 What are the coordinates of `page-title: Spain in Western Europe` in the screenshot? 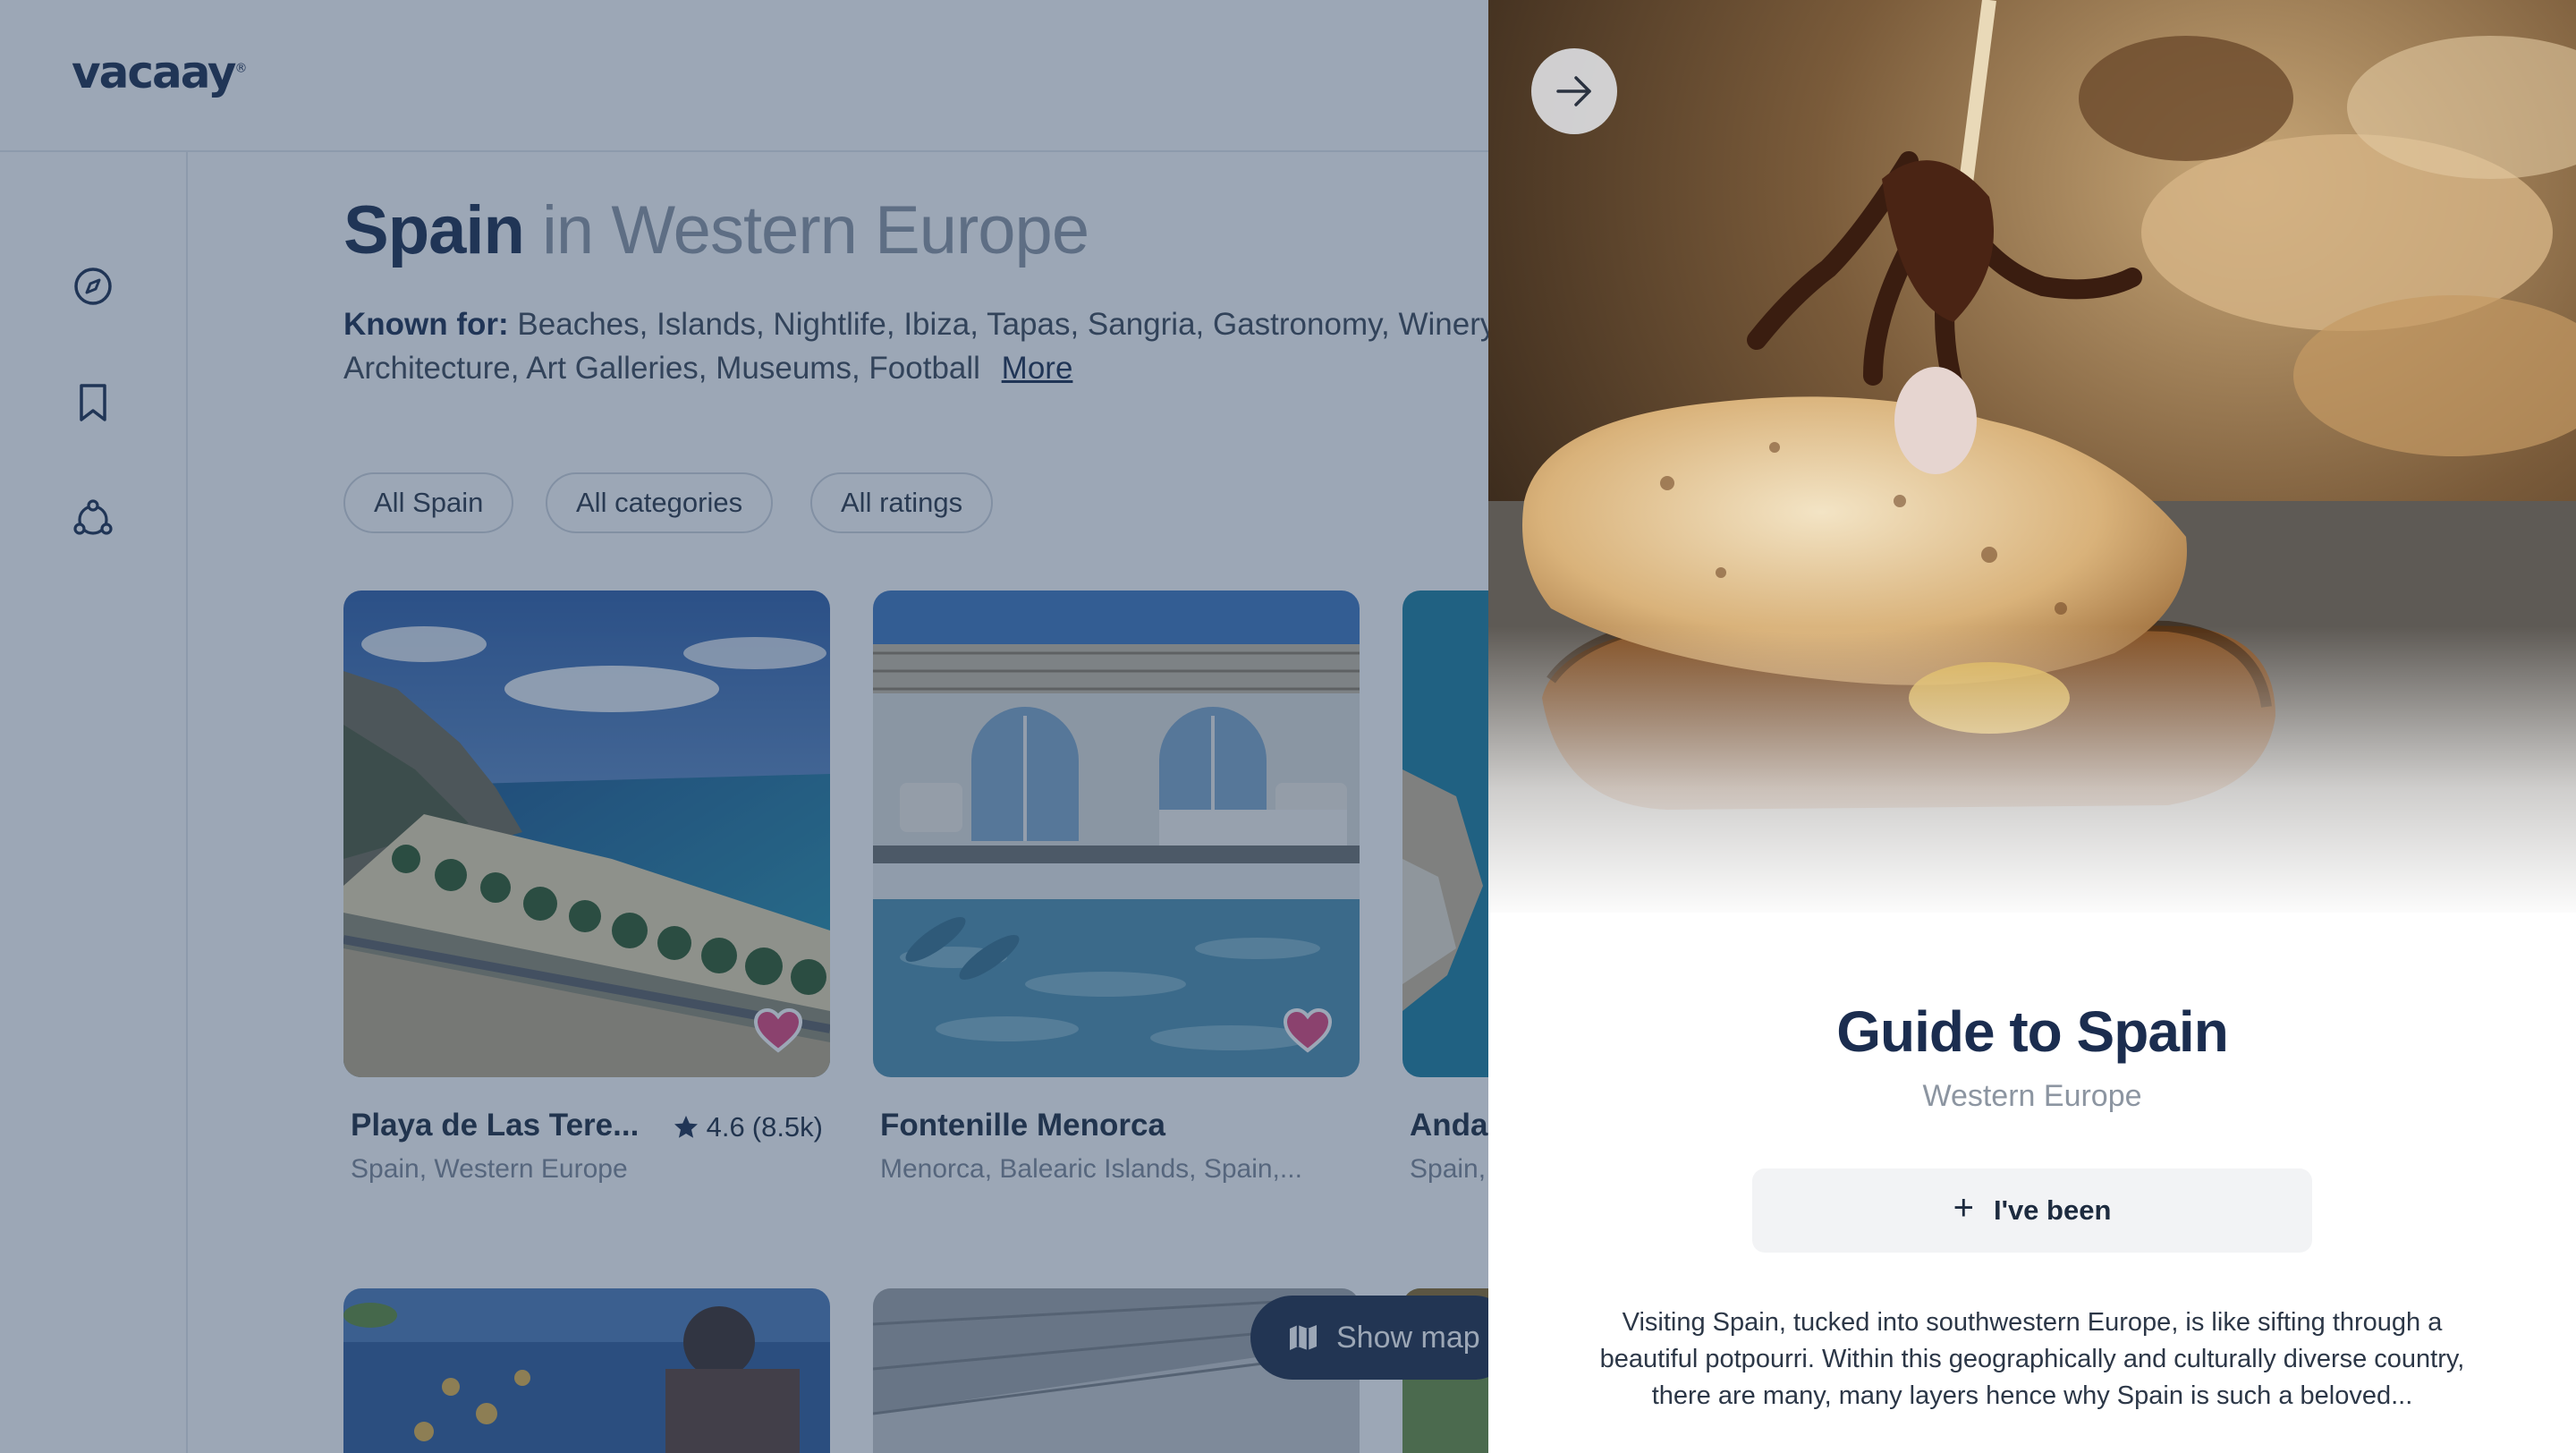 It's located at (716, 230).